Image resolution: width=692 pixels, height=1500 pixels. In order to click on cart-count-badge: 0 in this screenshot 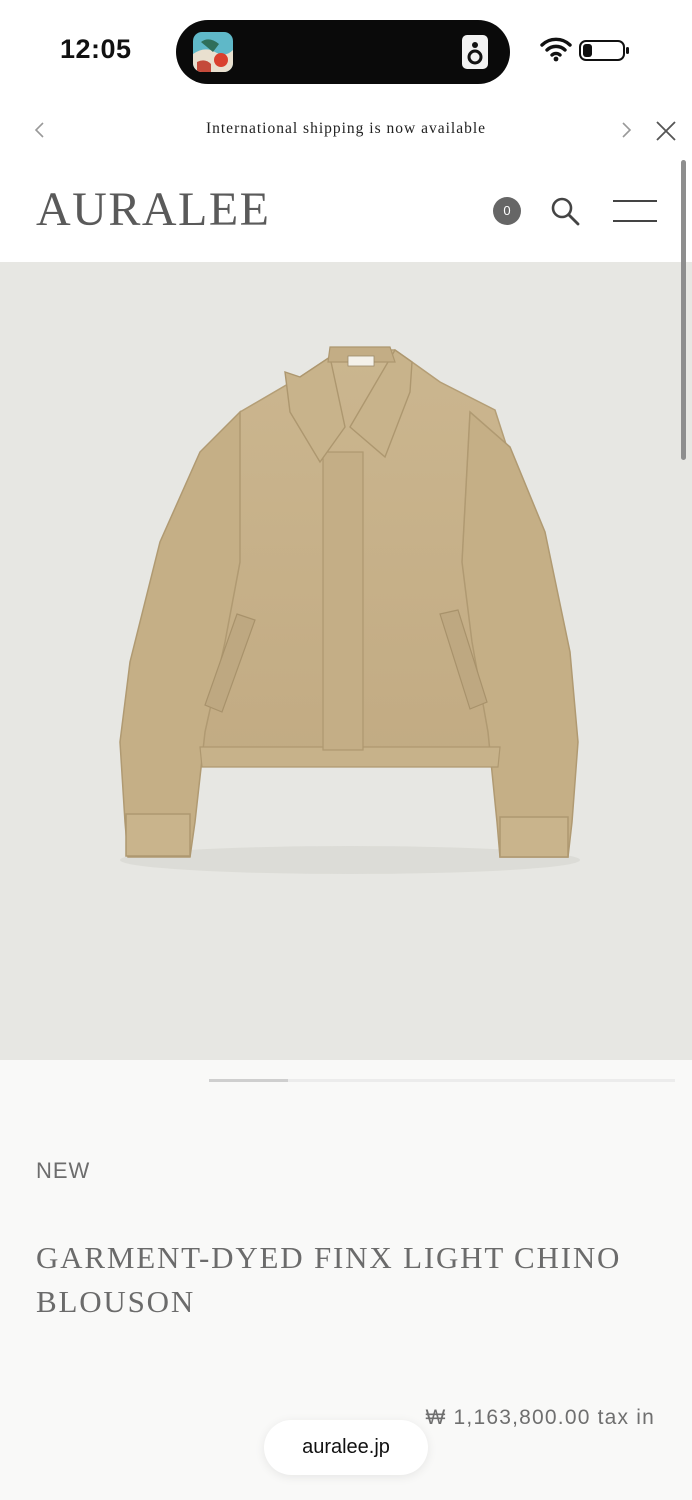, I will do `click(507, 211)`.